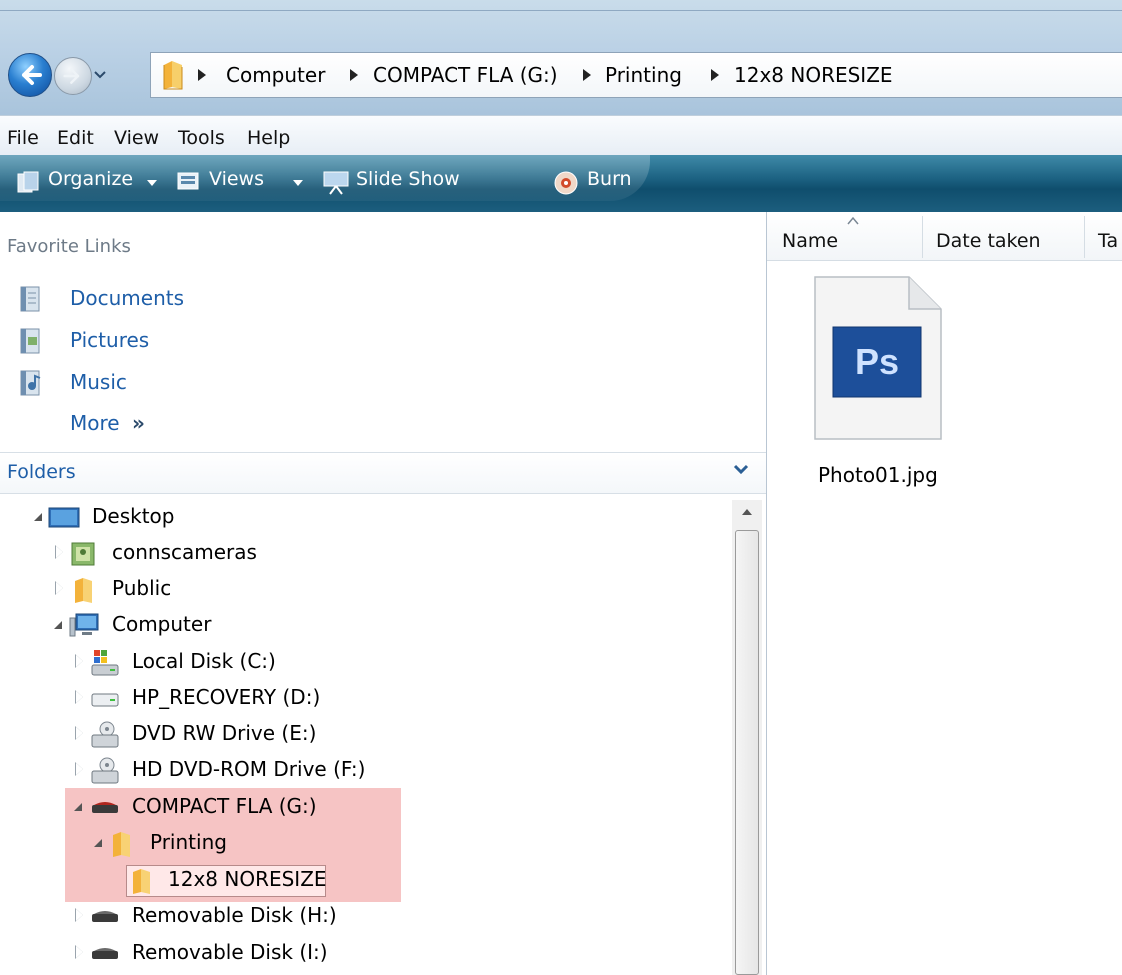  What do you see at coordinates (360, 518) in the screenshot?
I see `tree-item-desktop: Desktop` at bounding box center [360, 518].